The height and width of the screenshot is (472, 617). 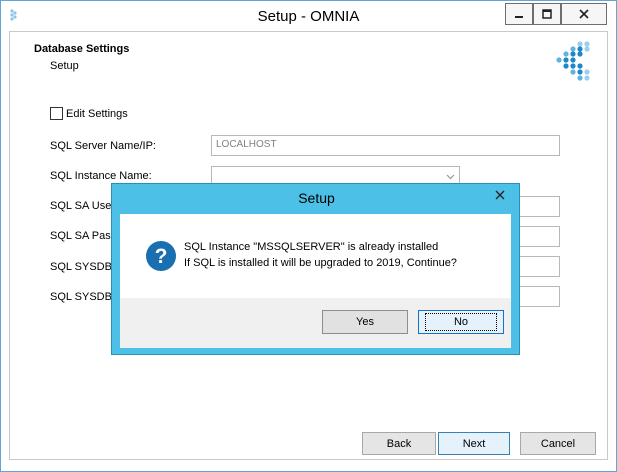 What do you see at coordinates (81, 297) in the screenshot?
I see `sql-sysdba-password-label: SQL SYSDBA` at bounding box center [81, 297].